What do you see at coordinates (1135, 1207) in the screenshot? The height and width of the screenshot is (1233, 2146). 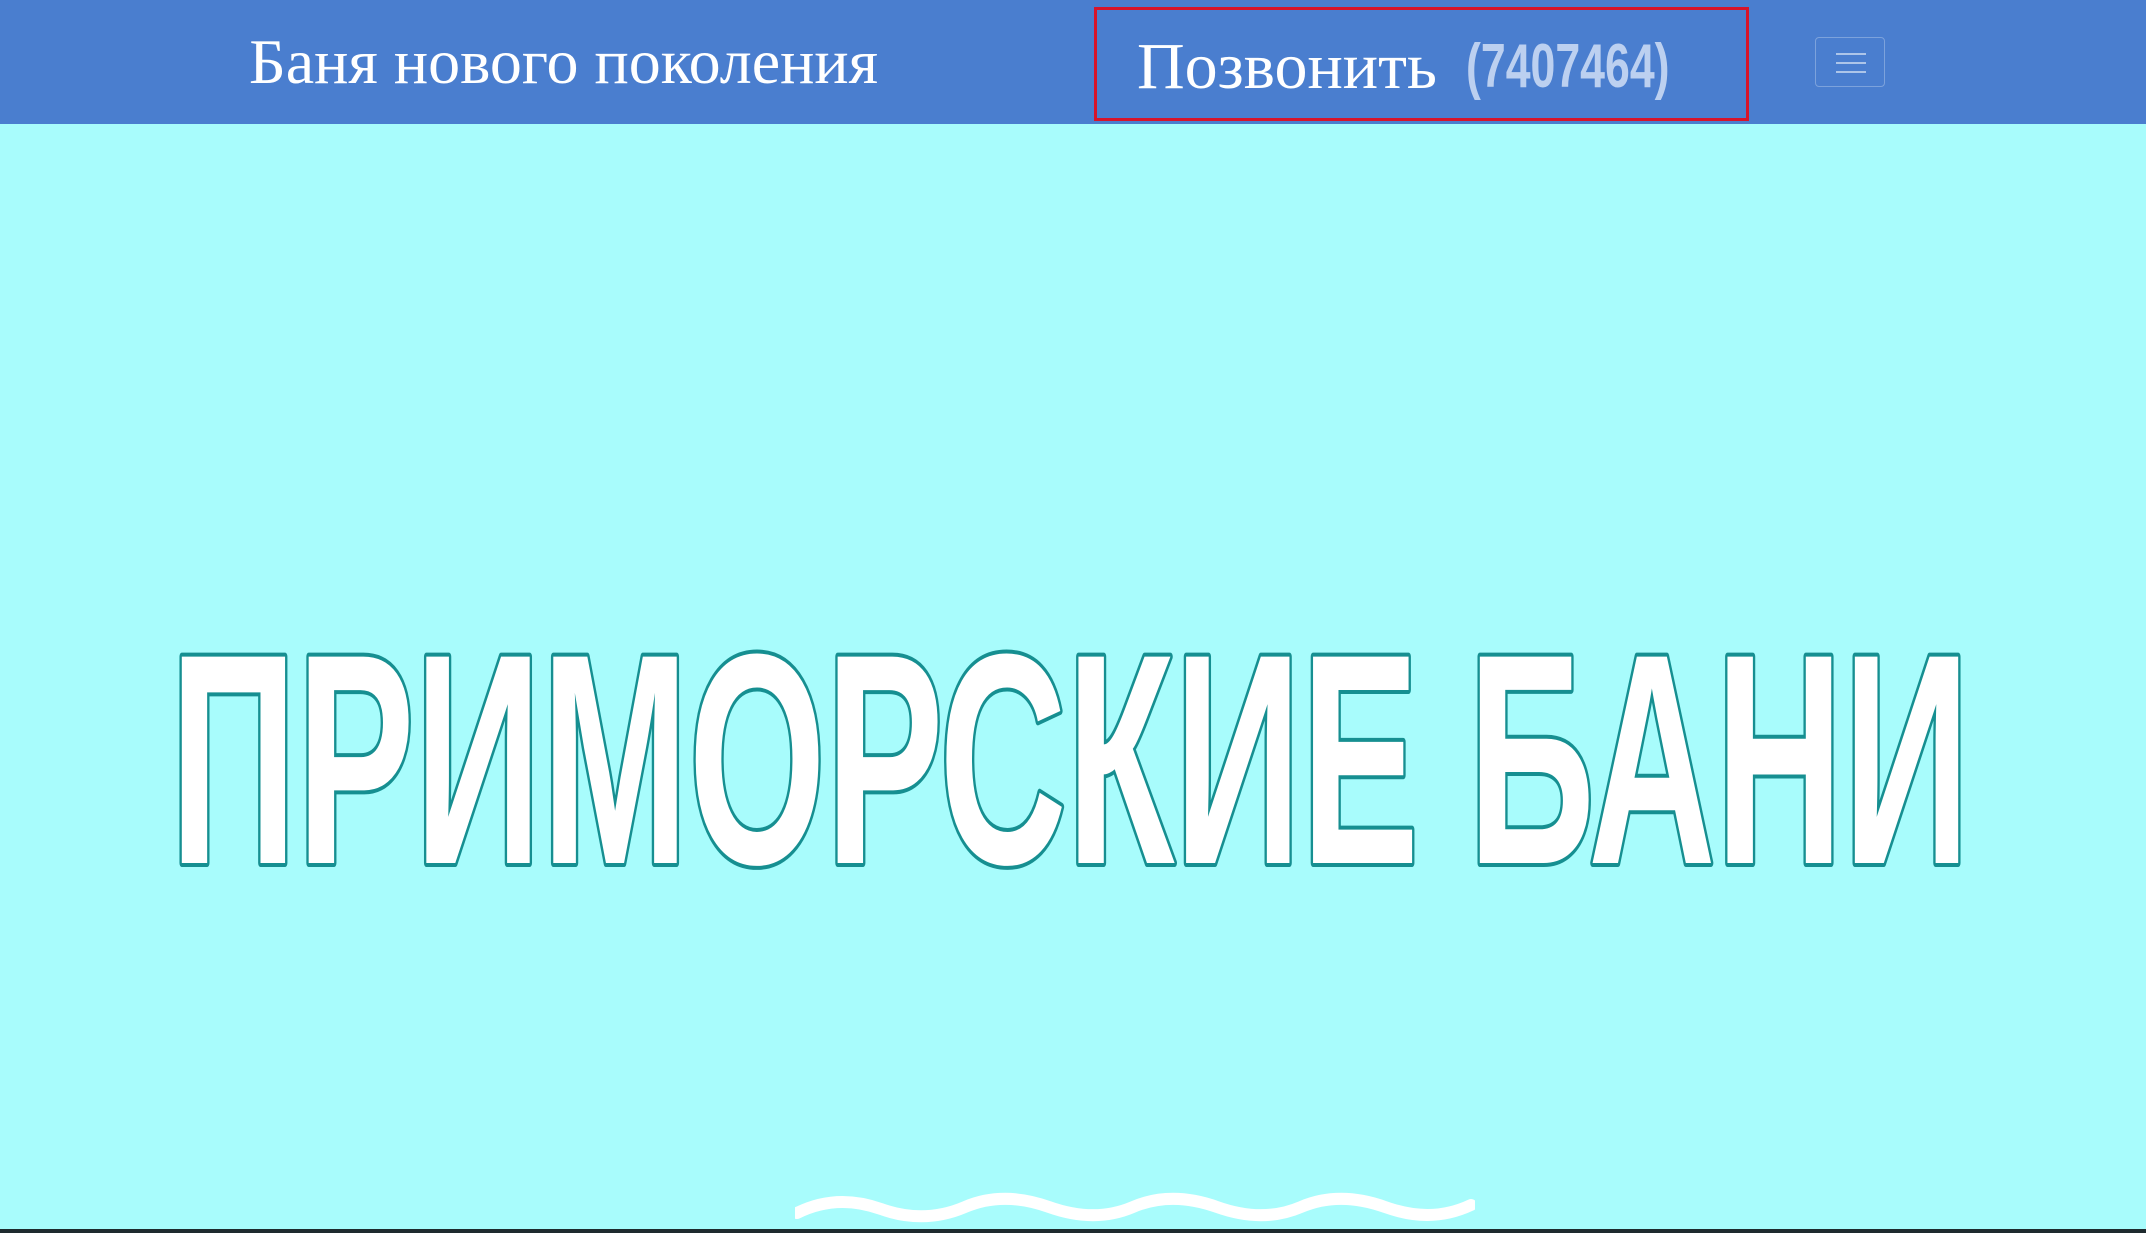 I see `wave-icon` at bounding box center [1135, 1207].